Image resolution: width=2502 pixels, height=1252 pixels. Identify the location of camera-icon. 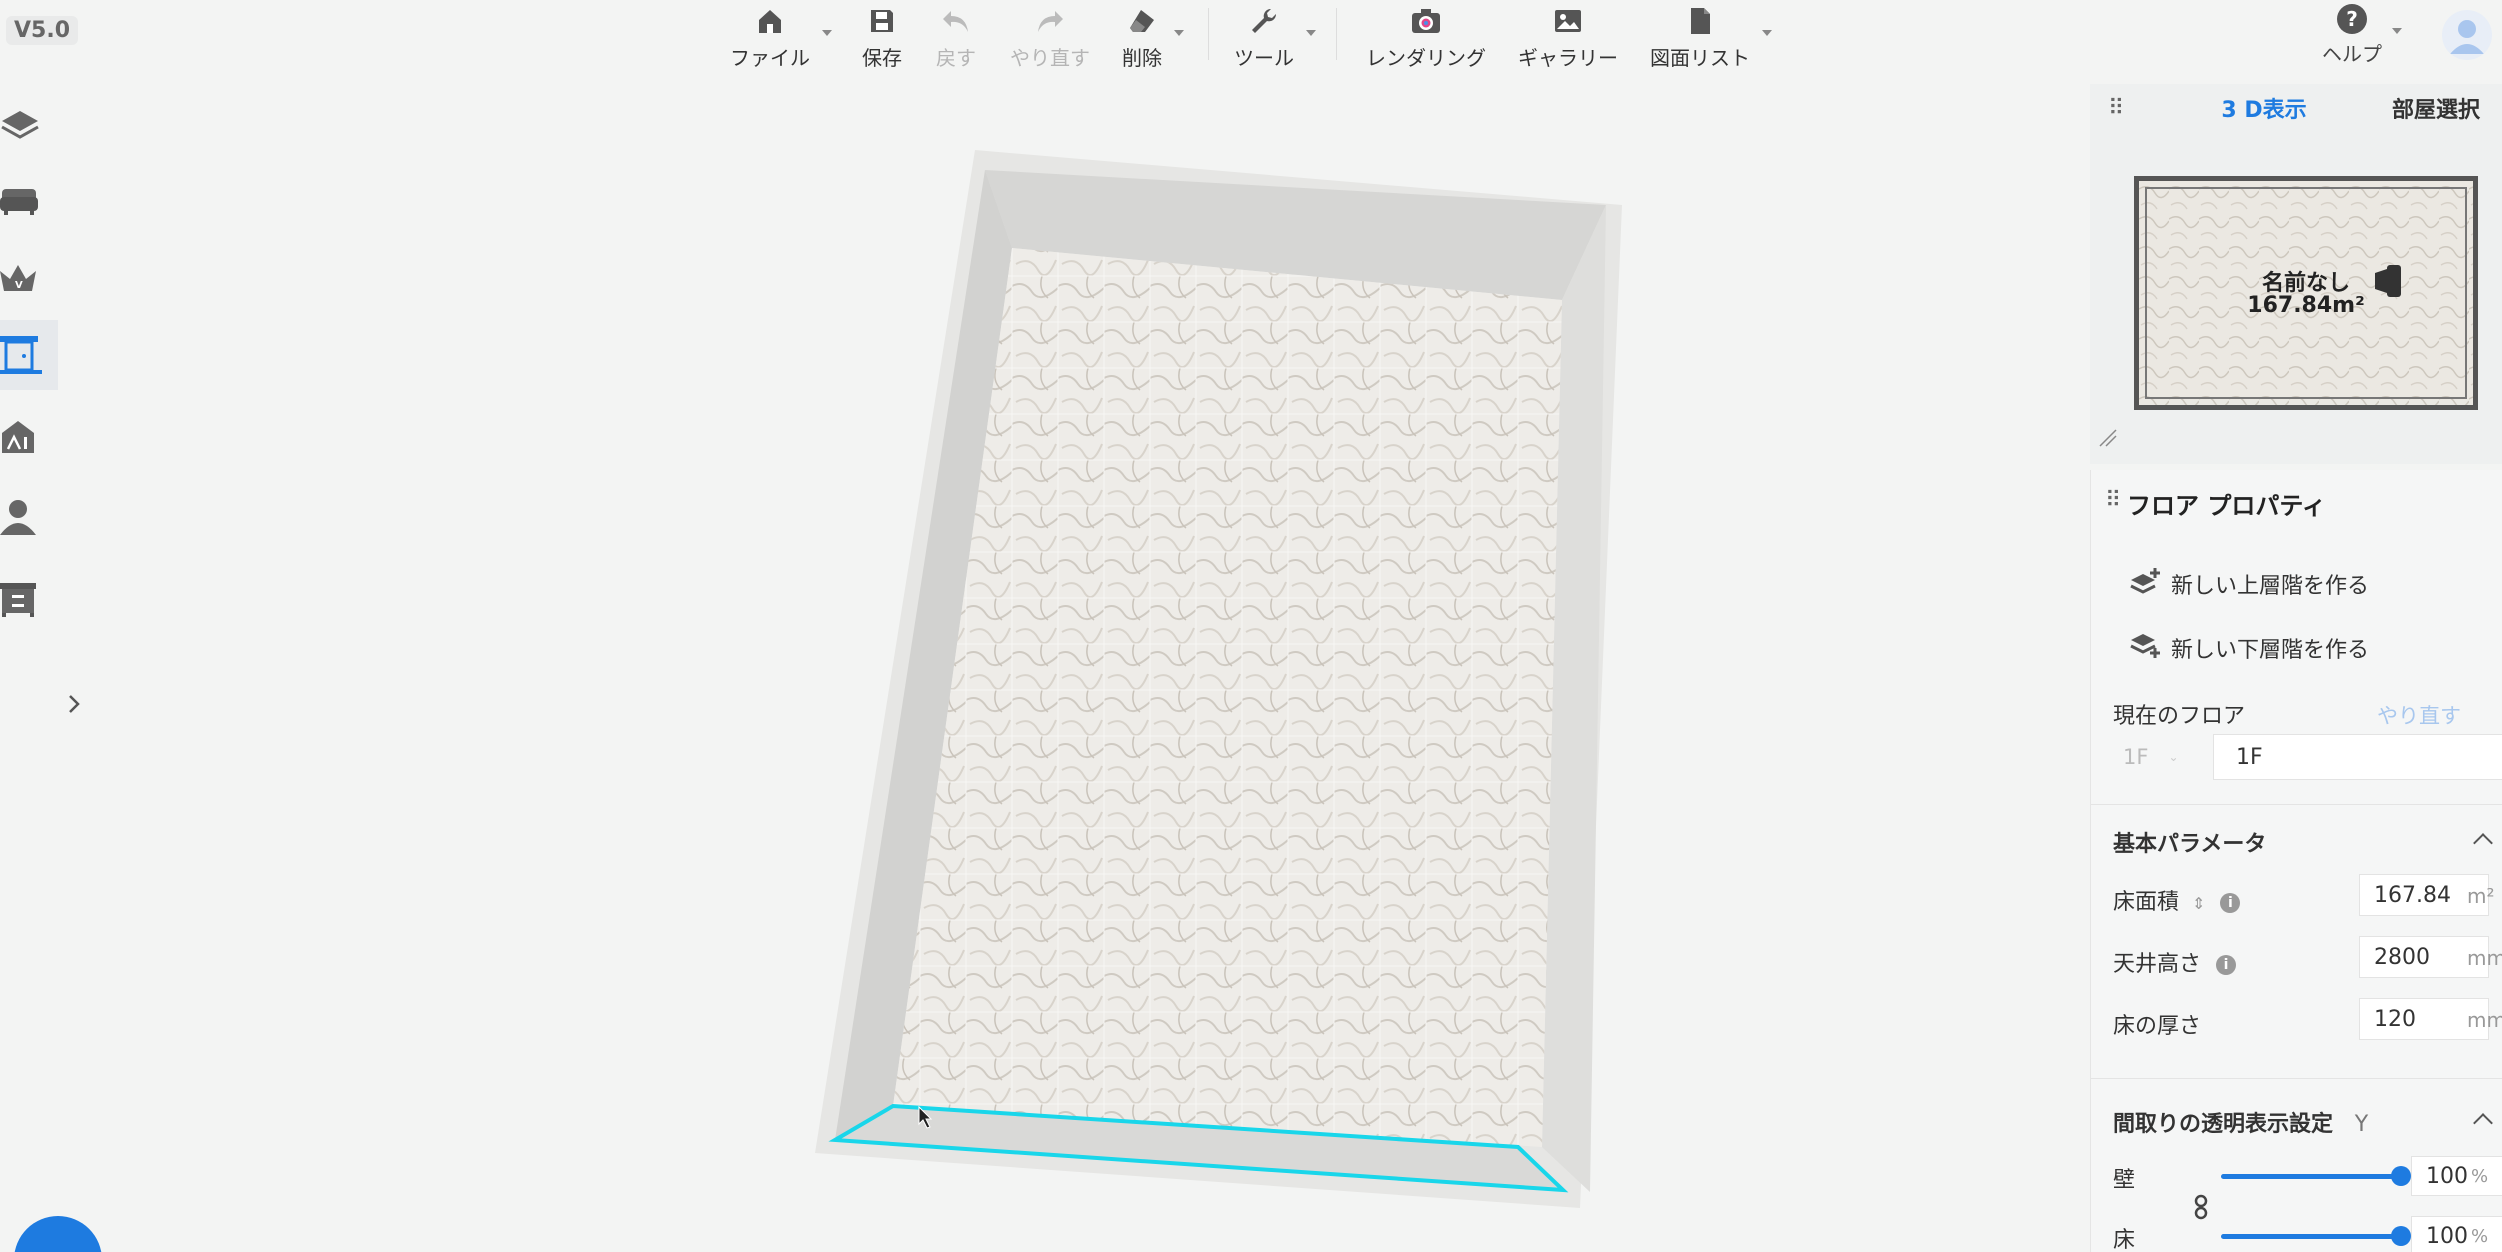
(1426, 21).